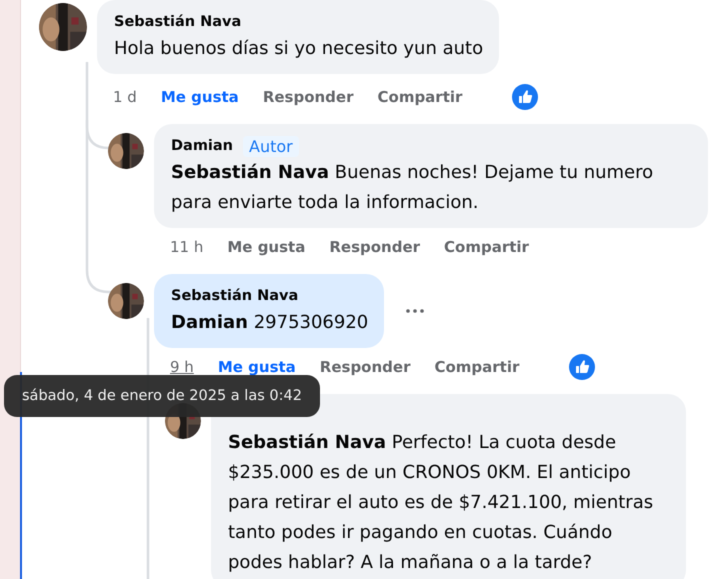  I want to click on timestamp-link: 11 h, so click(187, 247).